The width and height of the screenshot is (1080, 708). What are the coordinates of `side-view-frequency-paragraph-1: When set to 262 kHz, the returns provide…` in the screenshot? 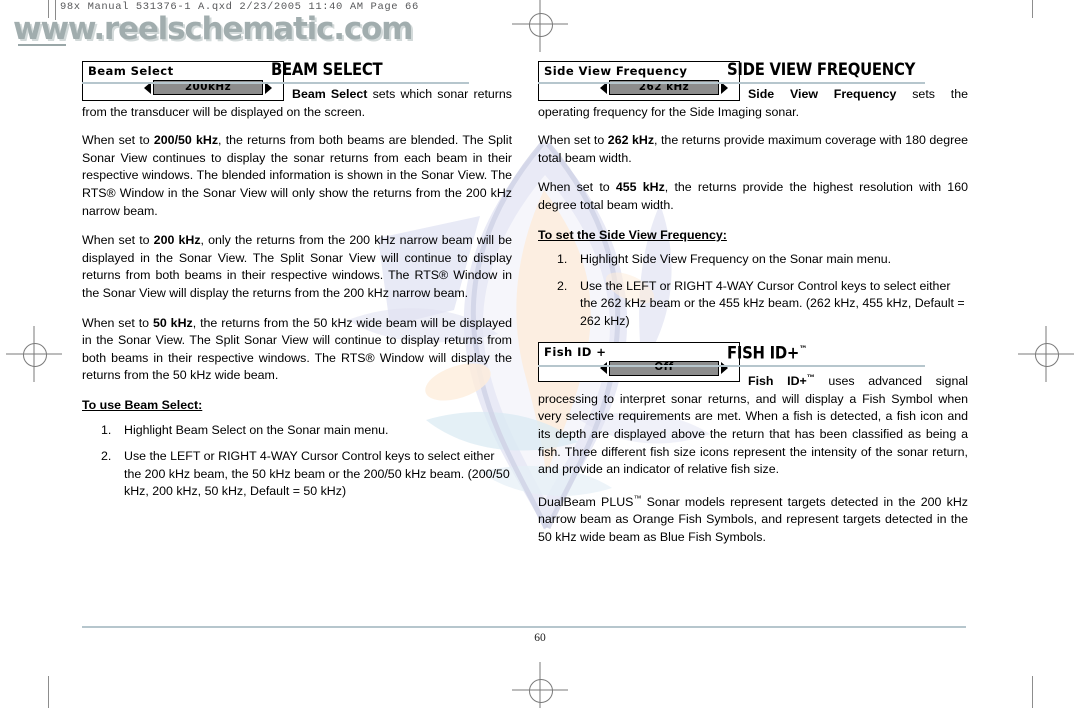 It's located at (753, 149).